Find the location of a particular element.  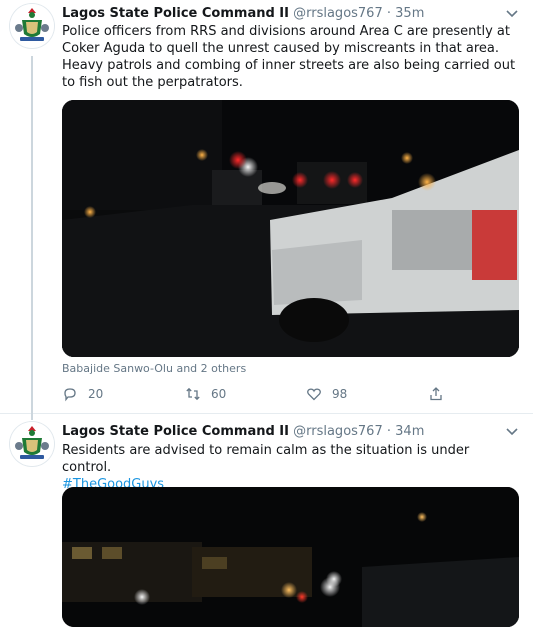

thread-line is located at coordinates (32, 234).